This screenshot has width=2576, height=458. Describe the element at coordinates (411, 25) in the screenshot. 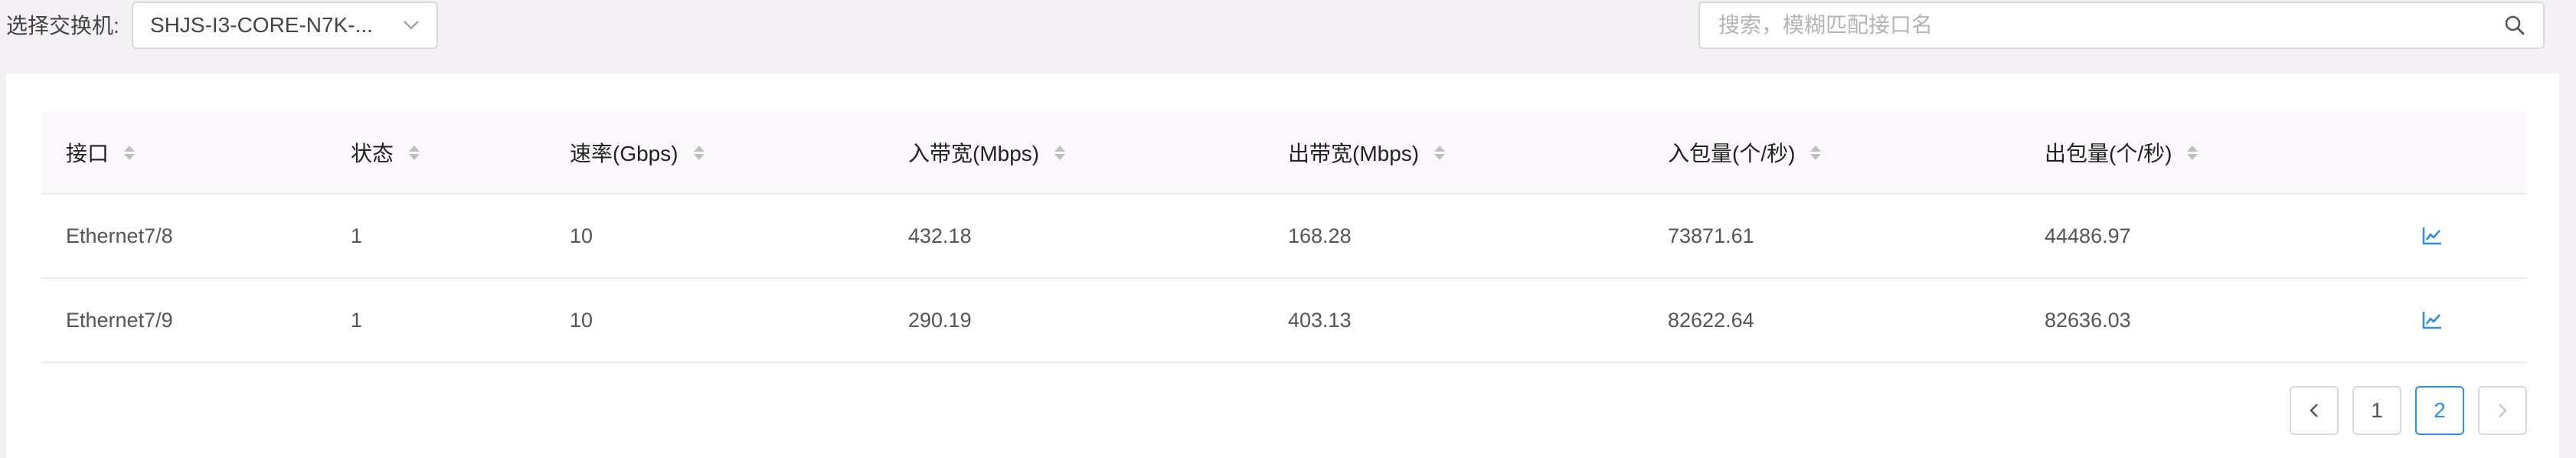

I see `chevron-down-icon` at that location.